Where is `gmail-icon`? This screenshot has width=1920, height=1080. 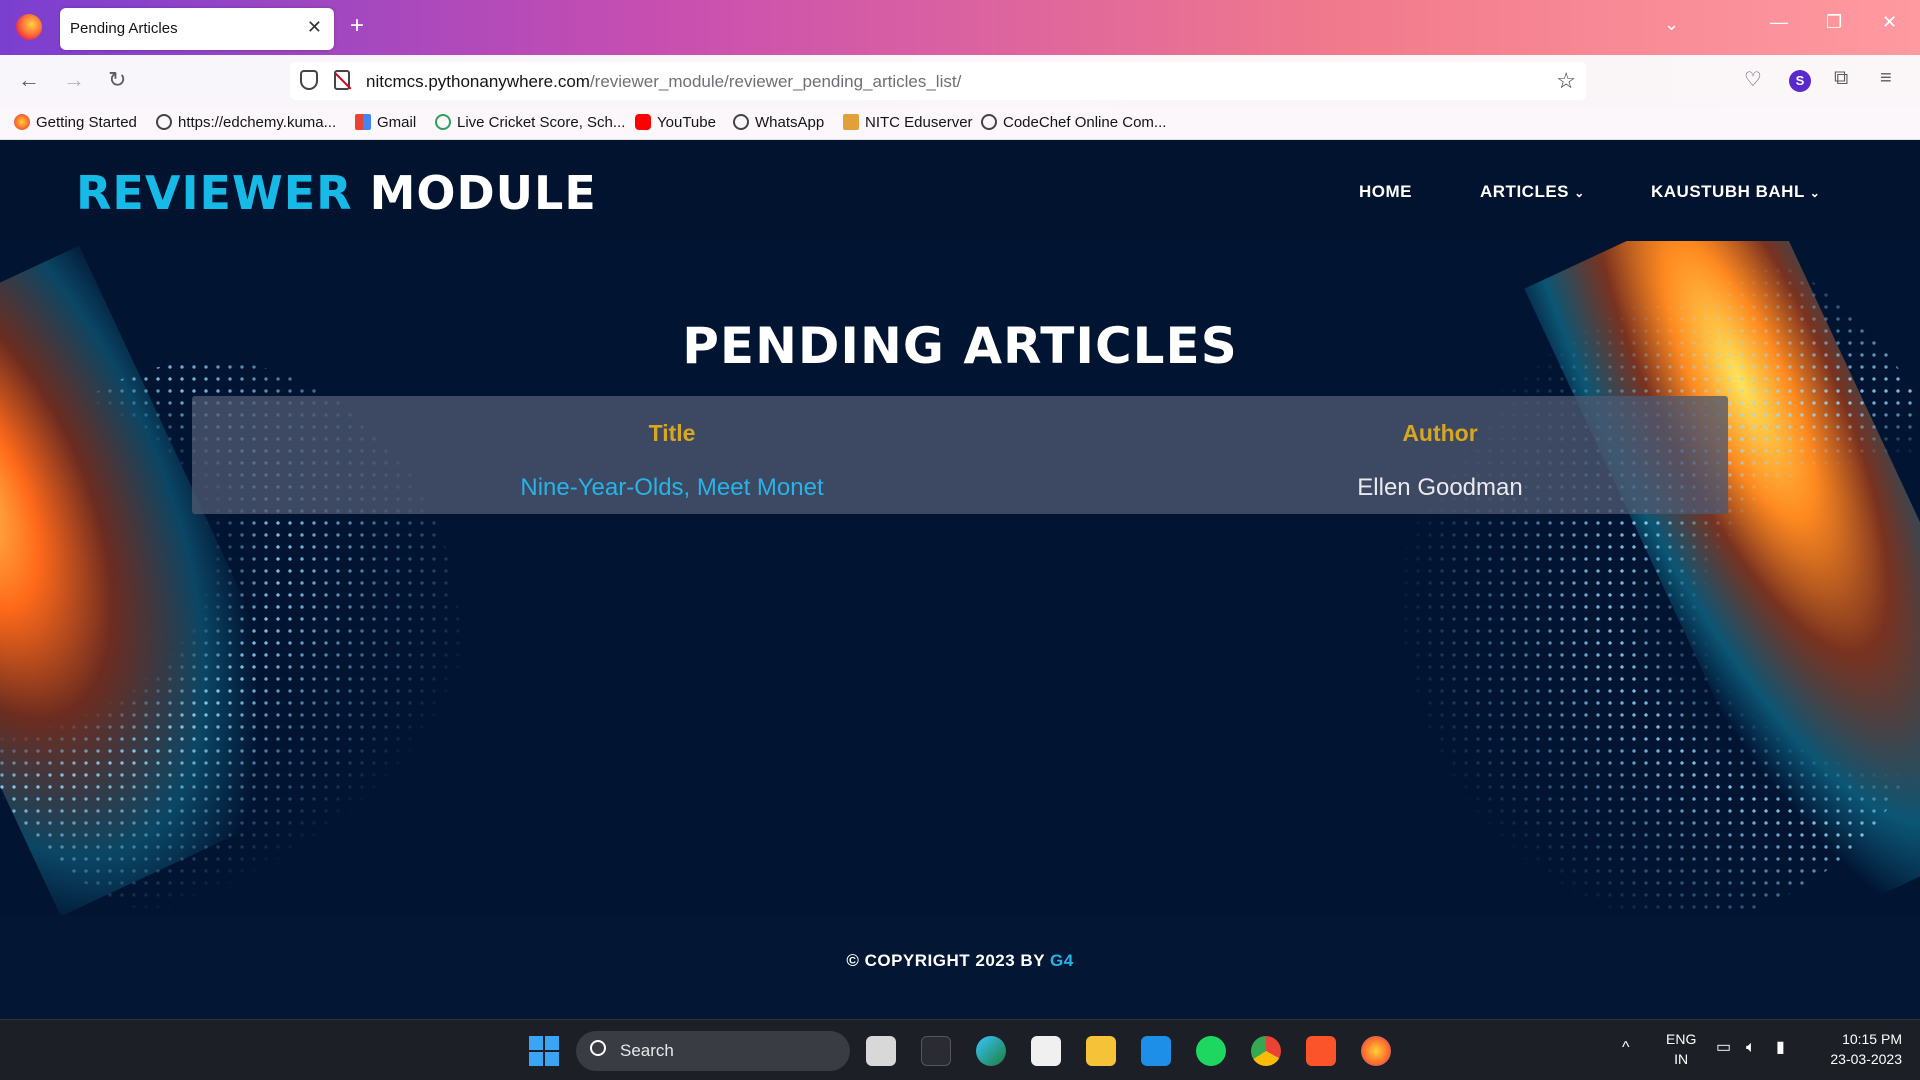 gmail-icon is located at coordinates (363, 122).